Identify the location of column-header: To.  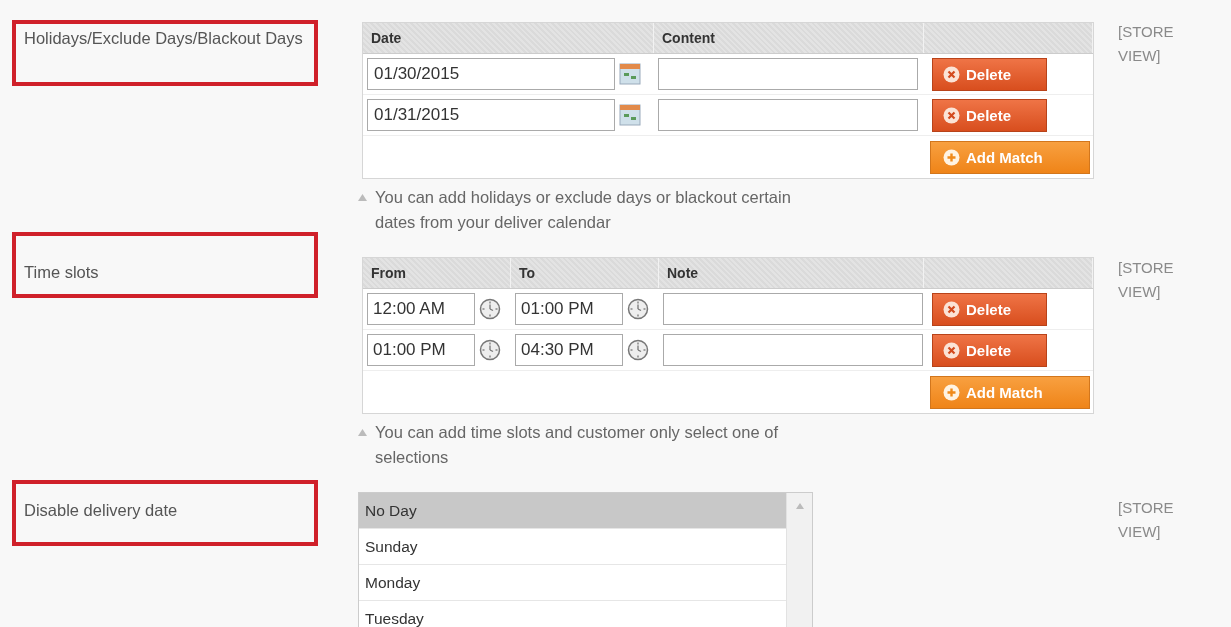
(585, 273).